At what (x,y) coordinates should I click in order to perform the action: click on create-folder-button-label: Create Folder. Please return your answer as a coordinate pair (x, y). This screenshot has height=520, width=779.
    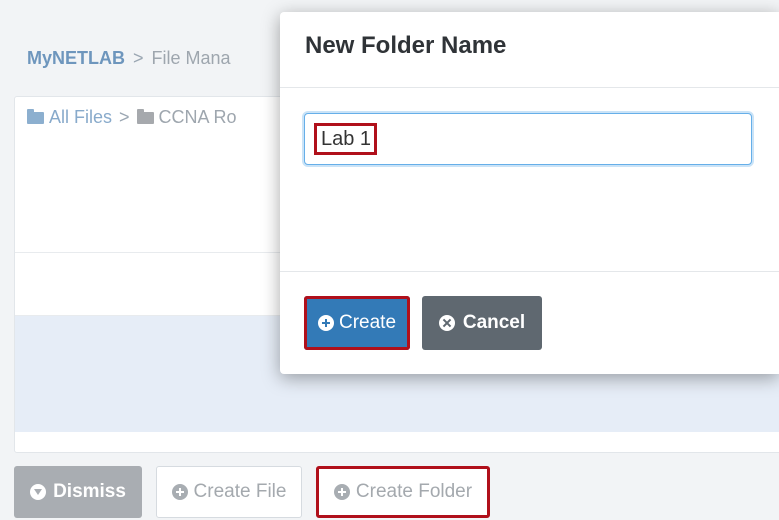
    Looking at the image, I should click on (414, 491).